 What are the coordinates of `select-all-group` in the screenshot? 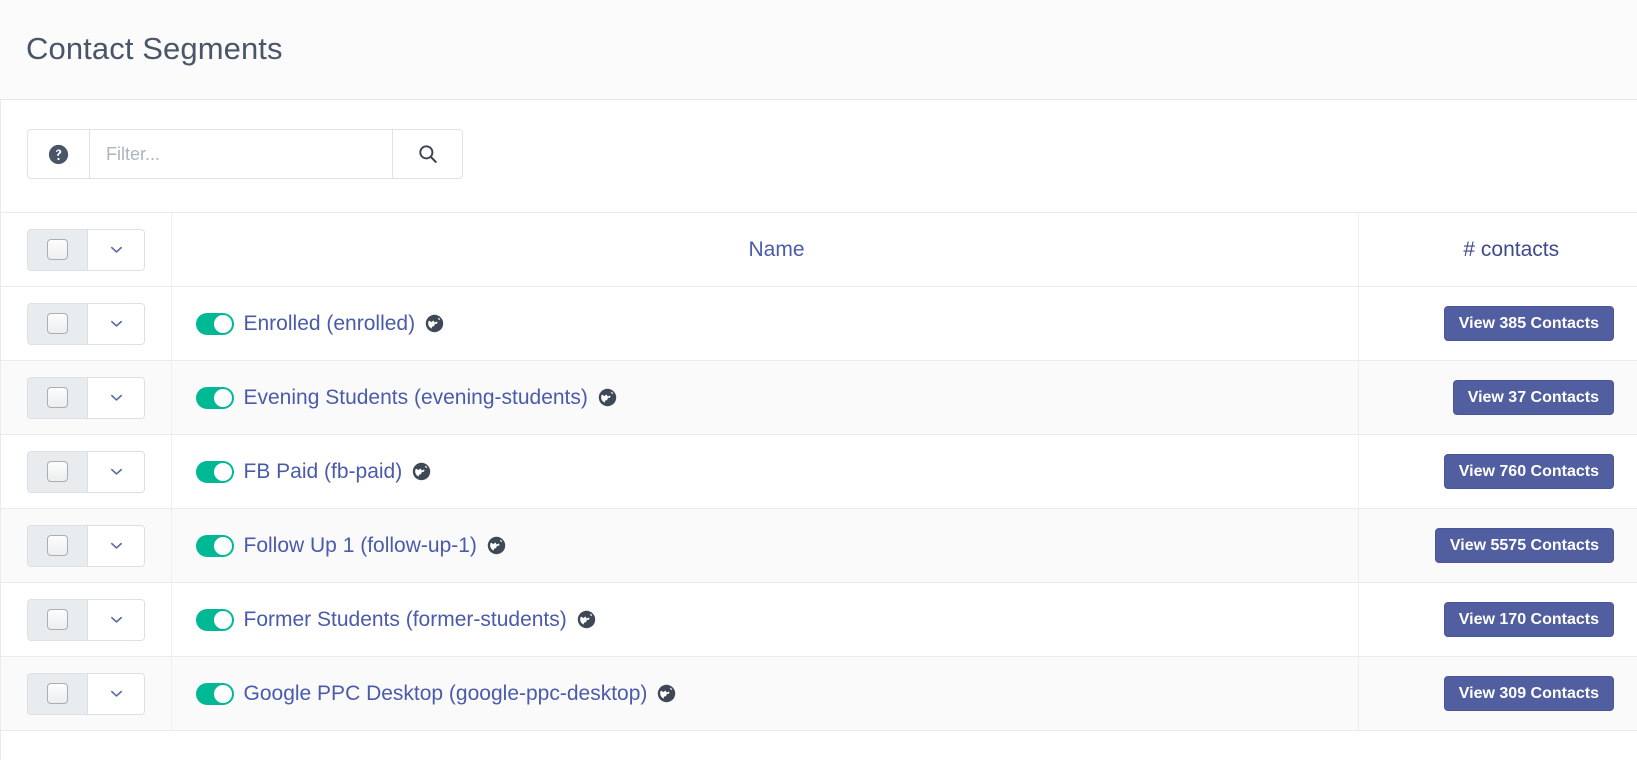 It's located at (86, 249).